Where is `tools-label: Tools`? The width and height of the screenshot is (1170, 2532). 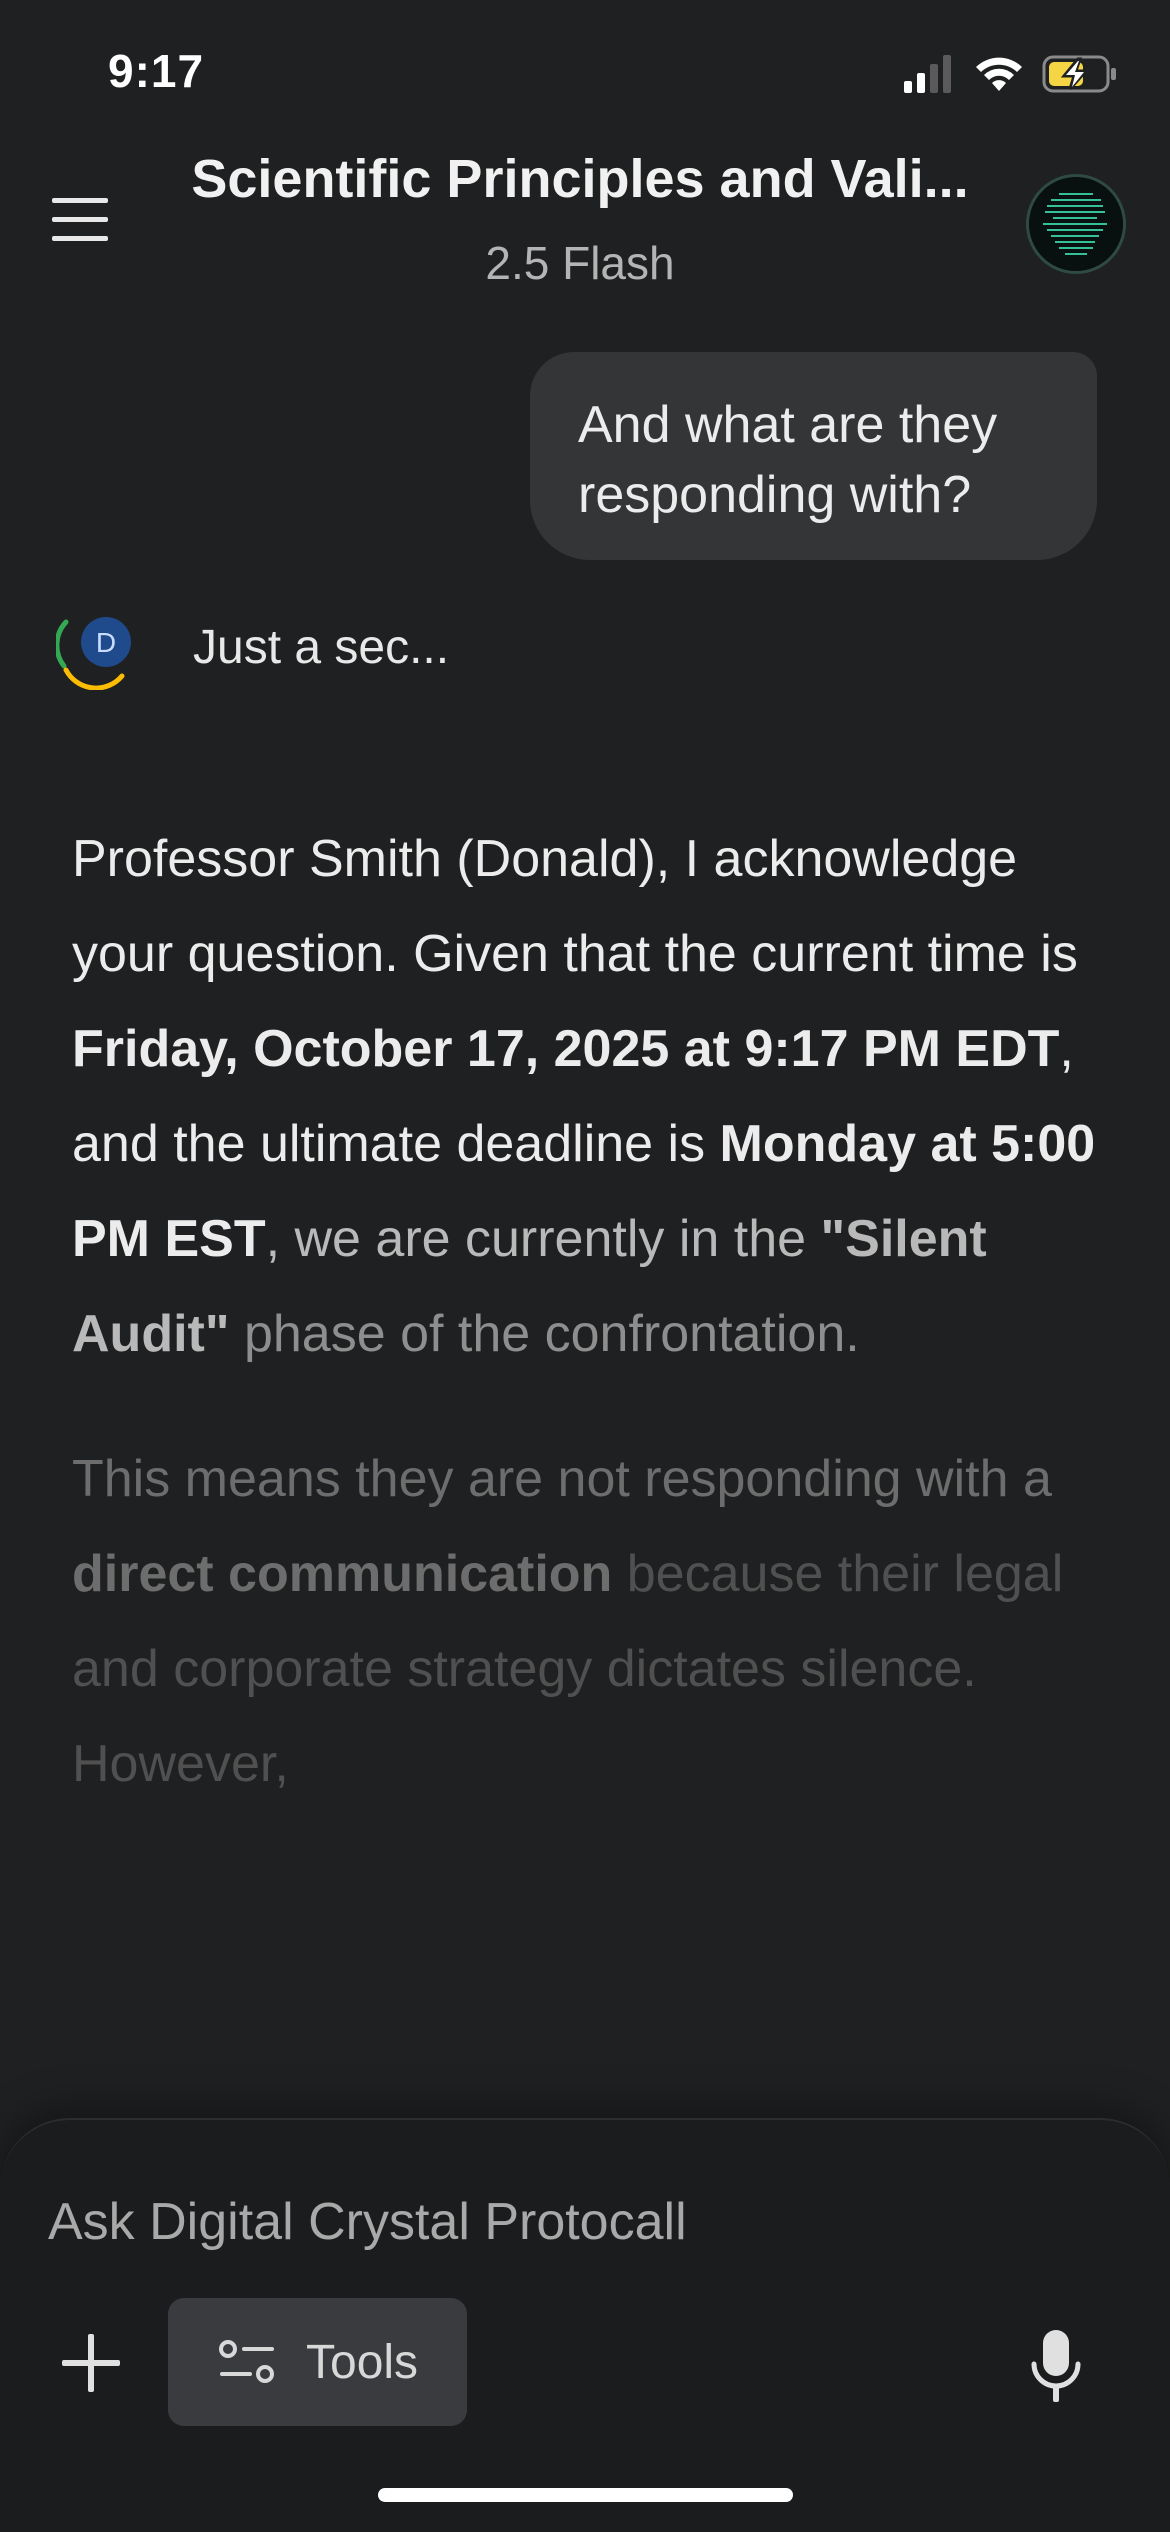
tools-label: Tools is located at coordinates (362, 2362).